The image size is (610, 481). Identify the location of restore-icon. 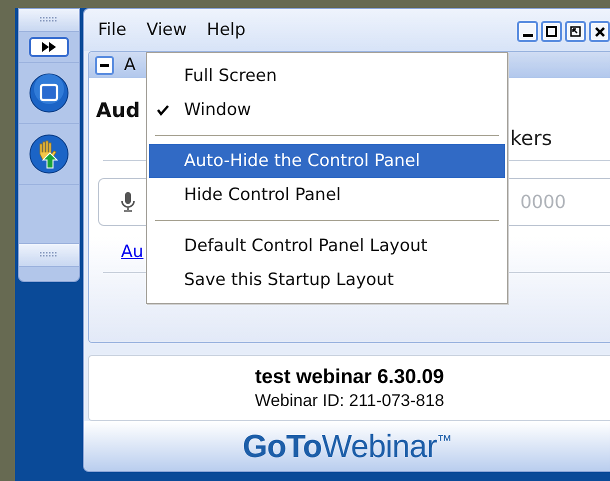
(575, 31).